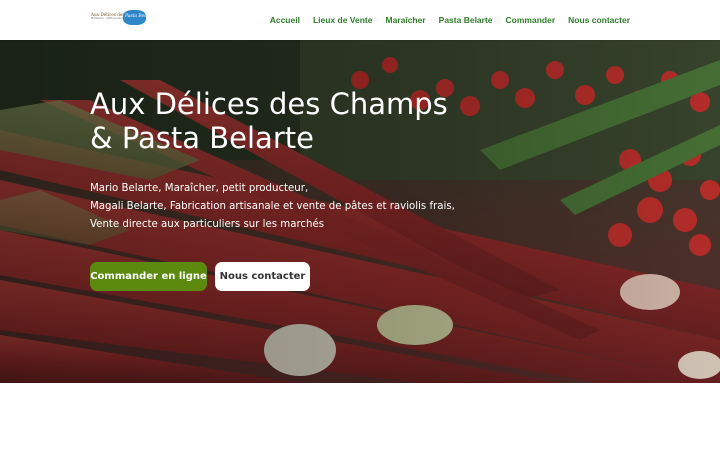  Describe the element at coordinates (599, 20) in the screenshot. I see `nav-nous-contacter: Nous contacter` at that location.